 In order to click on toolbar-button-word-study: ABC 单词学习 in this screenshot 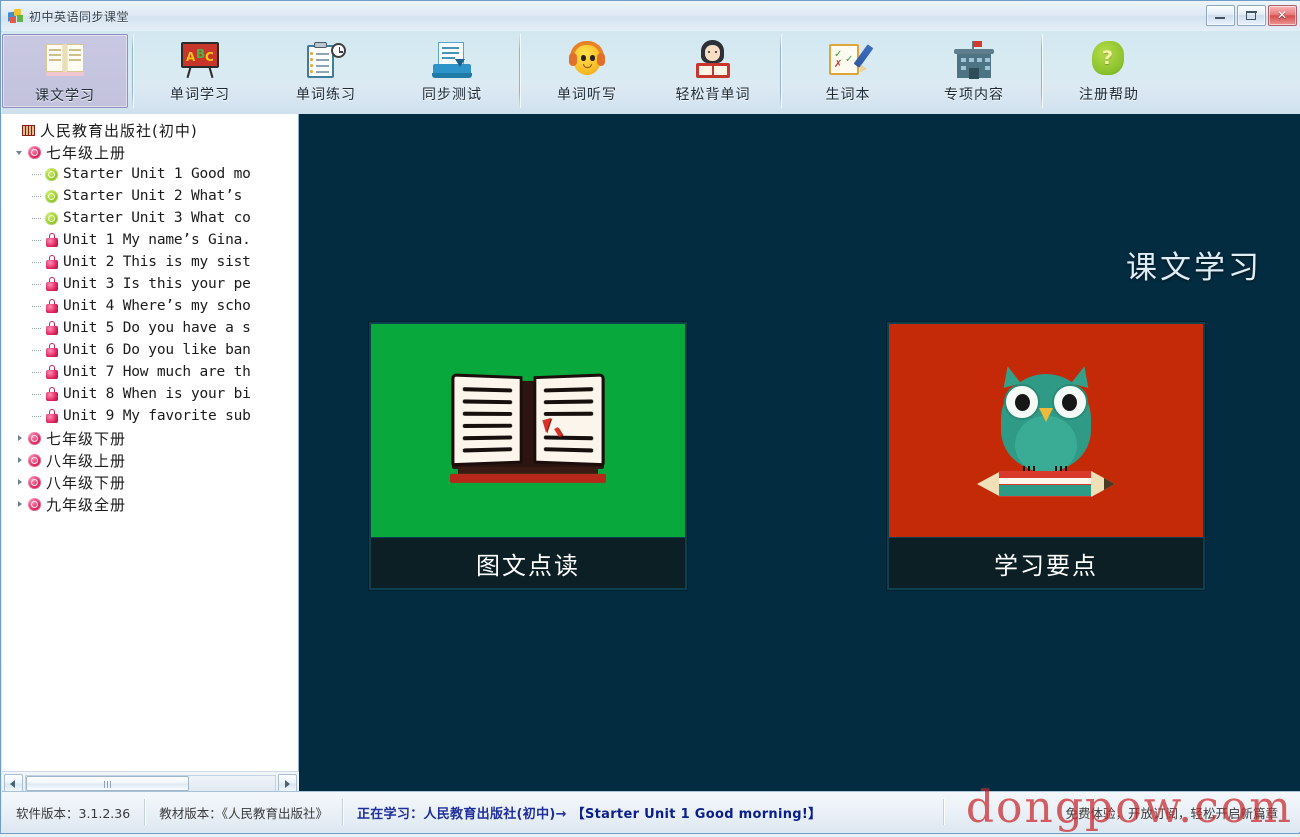, I will do `click(200, 71)`.